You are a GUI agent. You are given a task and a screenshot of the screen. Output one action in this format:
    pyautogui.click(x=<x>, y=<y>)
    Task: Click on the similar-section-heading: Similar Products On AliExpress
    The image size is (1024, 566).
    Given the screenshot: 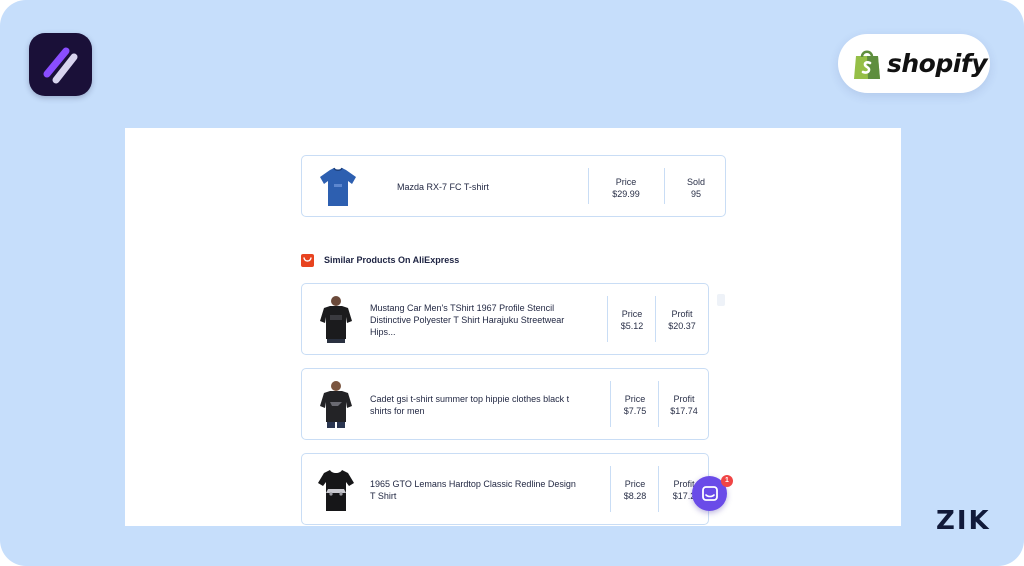 What is the action you would take?
    pyautogui.click(x=380, y=260)
    